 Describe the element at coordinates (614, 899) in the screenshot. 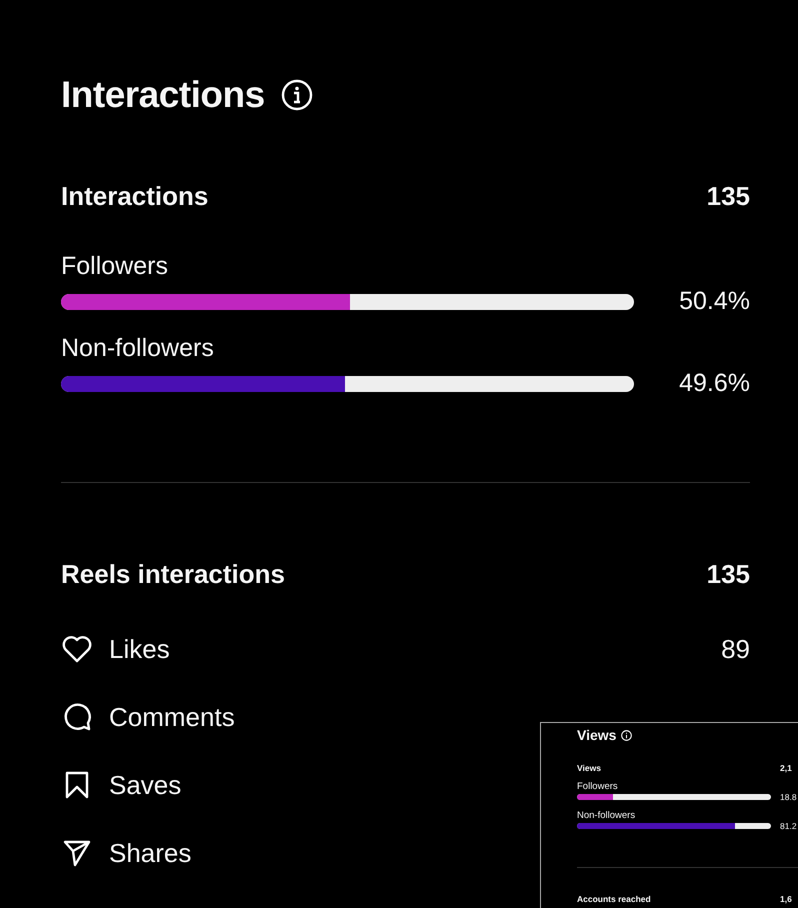

I see `section-title: Accounts reached` at that location.